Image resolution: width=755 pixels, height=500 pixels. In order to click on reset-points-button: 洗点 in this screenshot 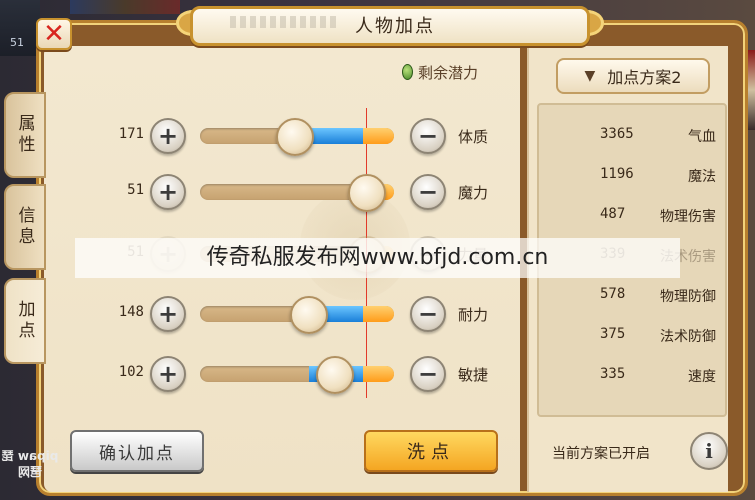, I will do `click(431, 451)`.